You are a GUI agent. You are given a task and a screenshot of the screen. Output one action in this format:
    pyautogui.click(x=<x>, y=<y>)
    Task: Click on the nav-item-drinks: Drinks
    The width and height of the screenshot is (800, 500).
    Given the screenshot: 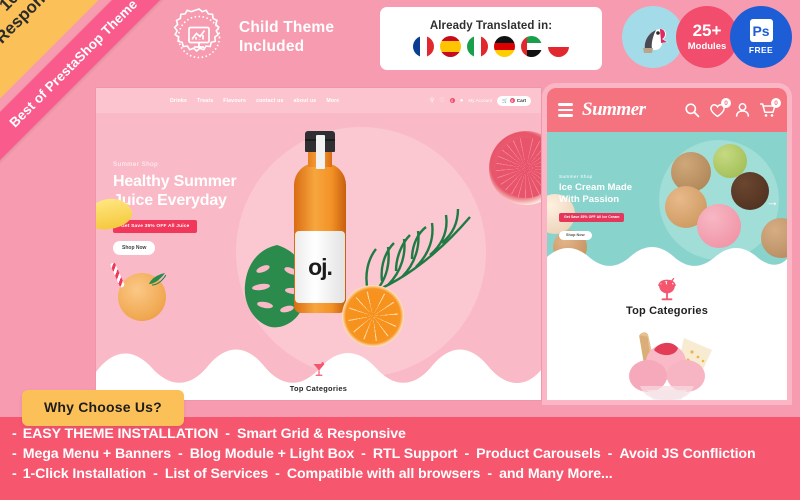 What is the action you would take?
    pyautogui.click(x=178, y=101)
    